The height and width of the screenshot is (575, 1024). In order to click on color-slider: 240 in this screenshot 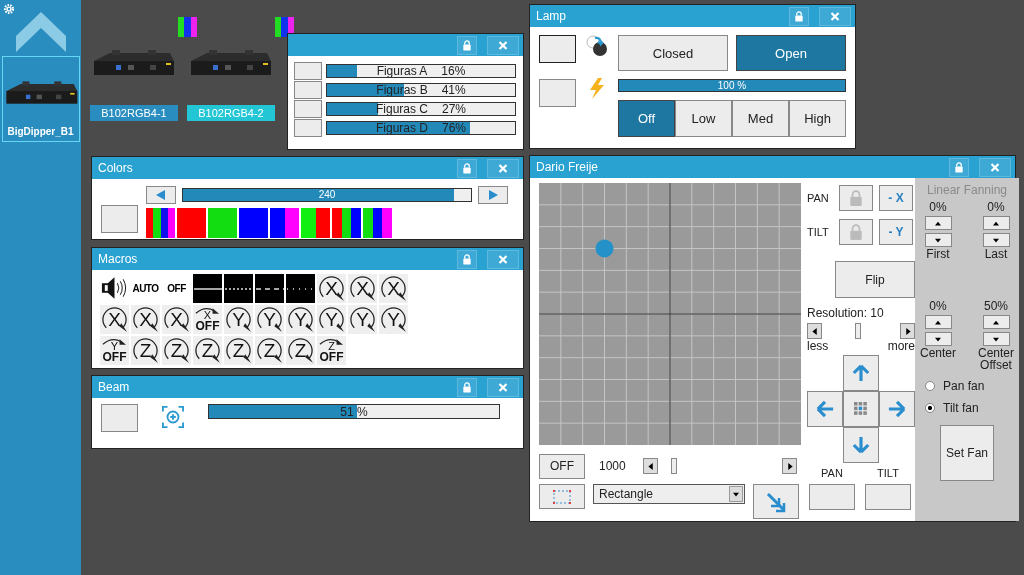, I will do `click(327, 194)`.